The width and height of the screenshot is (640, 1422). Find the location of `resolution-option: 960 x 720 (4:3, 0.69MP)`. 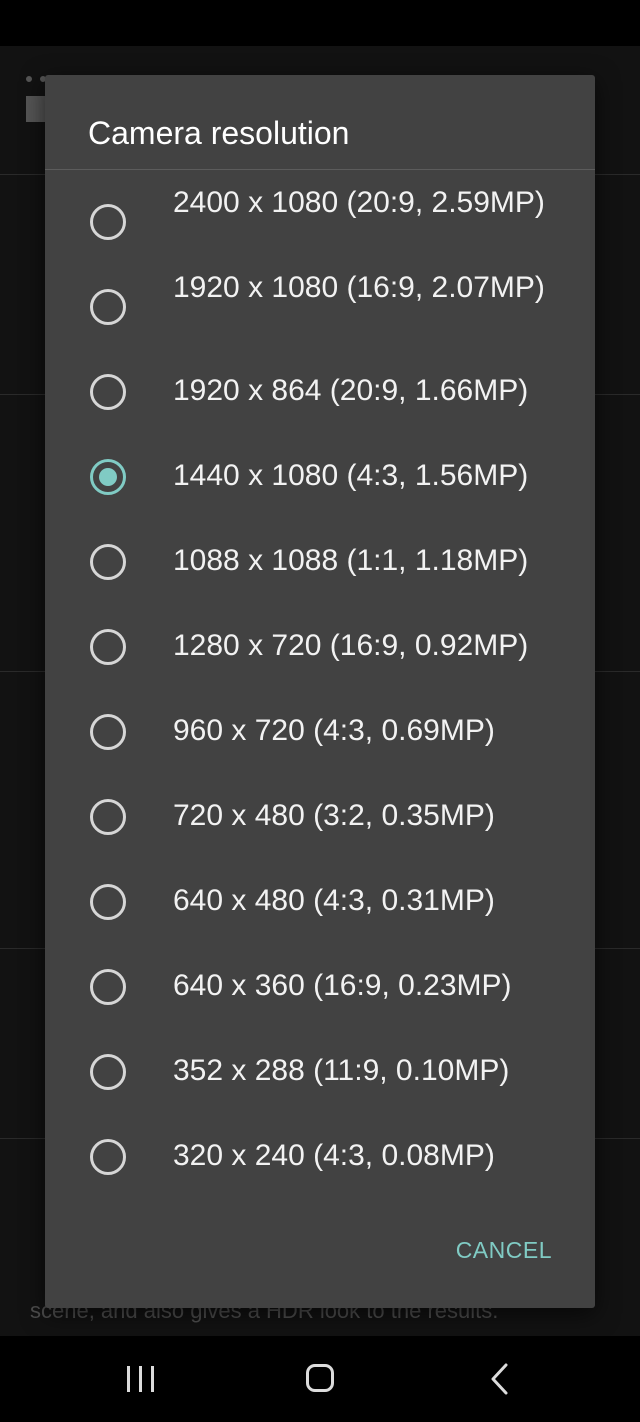

resolution-option: 960 x 720 (4:3, 0.69MP) is located at coordinates (320, 732).